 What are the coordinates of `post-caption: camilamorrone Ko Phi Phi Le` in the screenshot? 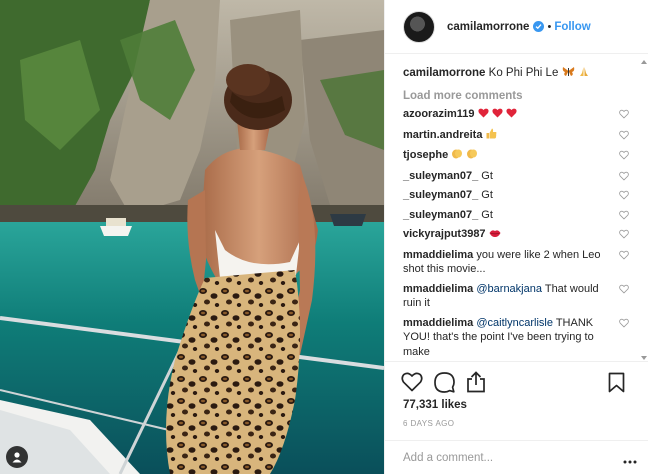 It's located at (525, 74).